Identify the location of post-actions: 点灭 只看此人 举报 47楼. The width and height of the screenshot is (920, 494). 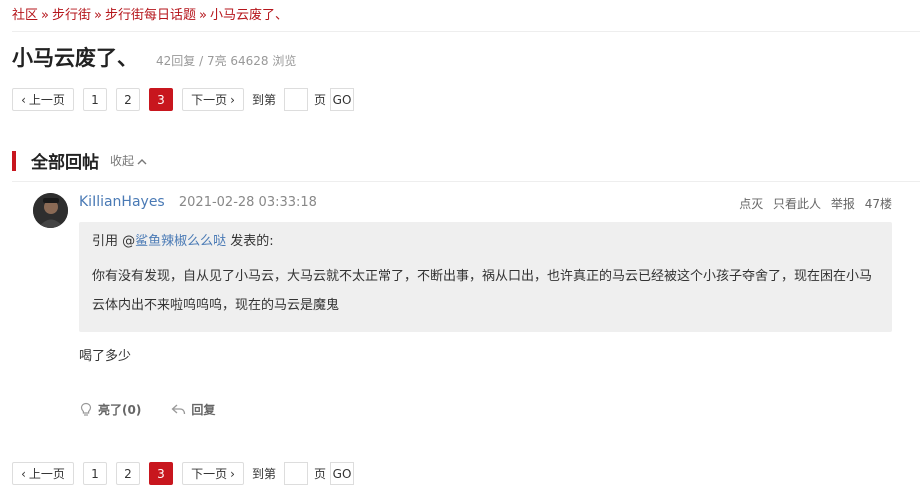
(812, 203).